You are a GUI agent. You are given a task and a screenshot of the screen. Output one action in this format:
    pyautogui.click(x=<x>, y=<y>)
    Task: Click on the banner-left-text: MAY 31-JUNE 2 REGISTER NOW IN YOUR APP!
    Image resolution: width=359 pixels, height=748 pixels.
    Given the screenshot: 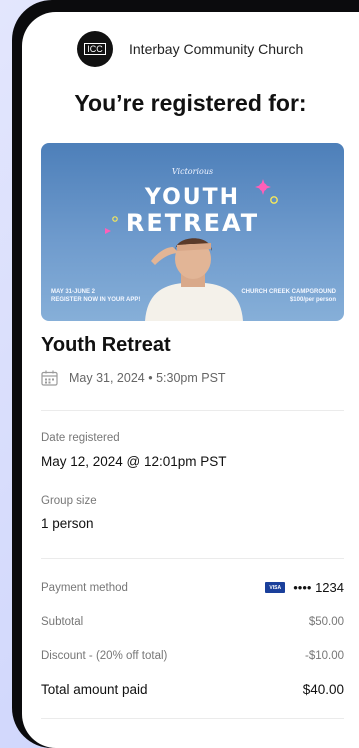 What is the action you would take?
    pyautogui.click(x=95, y=296)
    